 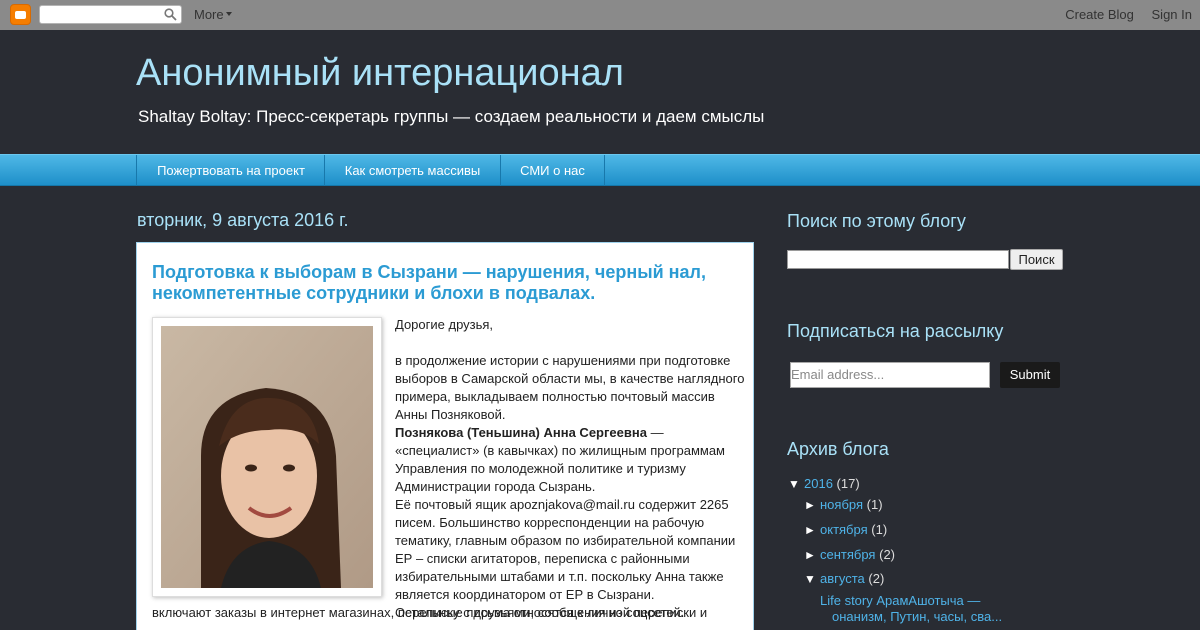 I want to click on archive-link: сентября, so click(x=847, y=554).